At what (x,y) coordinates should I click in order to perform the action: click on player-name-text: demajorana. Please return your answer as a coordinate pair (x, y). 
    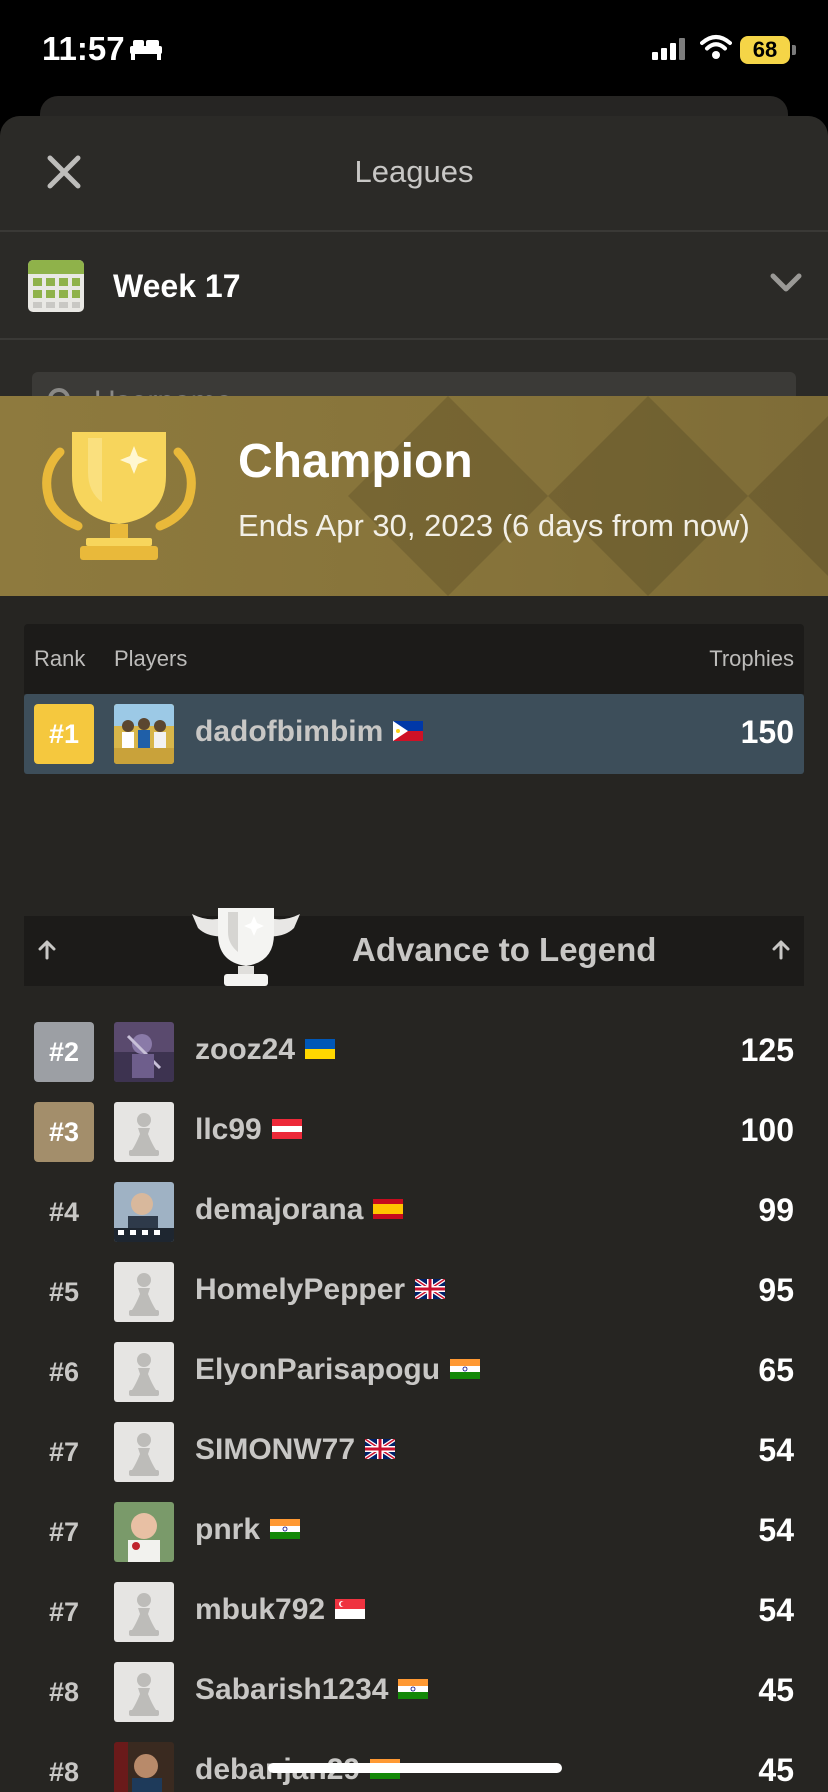
    Looking at the image, I should click on (279, 1209).